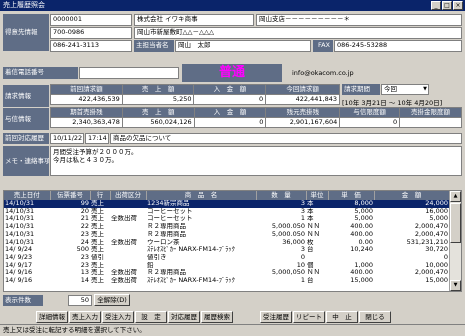 Image resolution: width=465 pixels, height=336 pixels. What do you see at coordinates (70, 195) in the screenshot?
I see `list-header: 伝票番号` at bounding box center [70, 195].